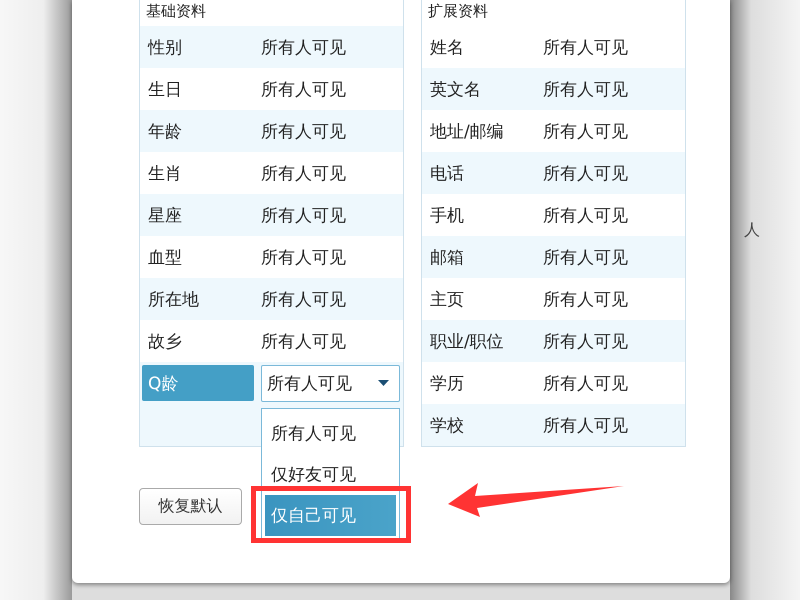 The height and width of the screenshot is (600, 800). I want to click on field-label: 生日, so click(165, 90).